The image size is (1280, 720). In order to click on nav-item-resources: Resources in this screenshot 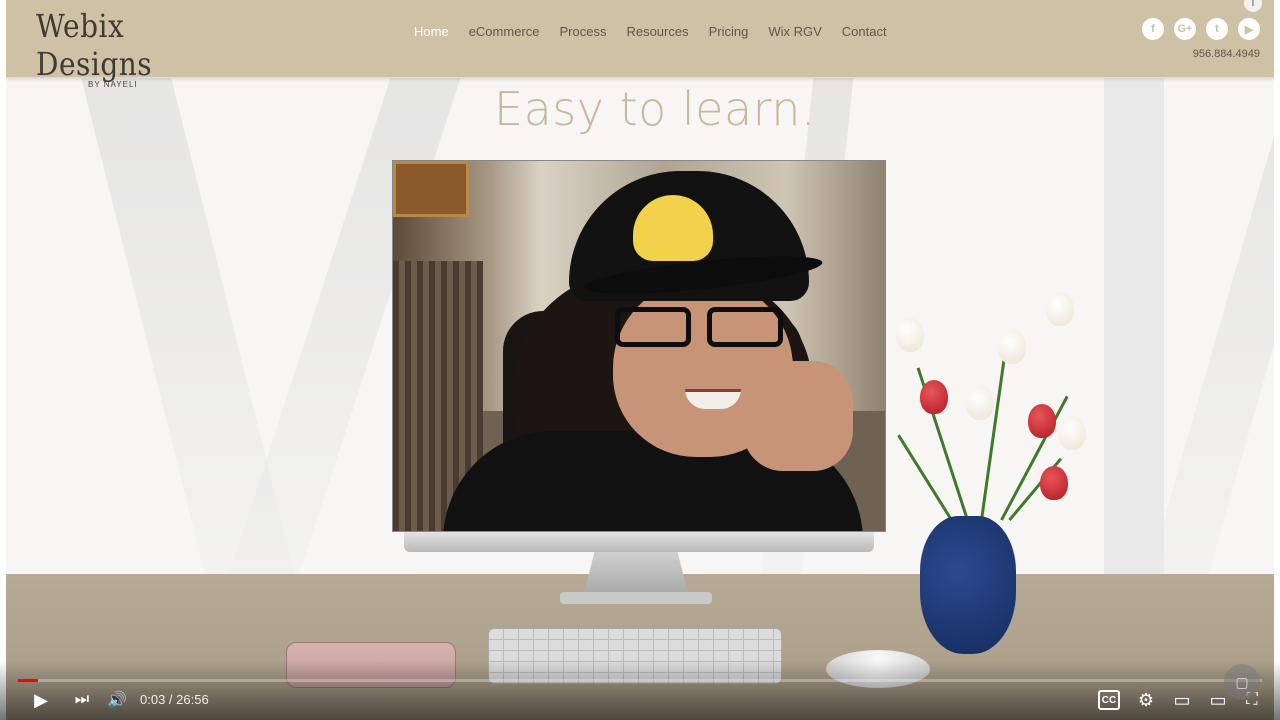, I will do `click(657, 31)`.